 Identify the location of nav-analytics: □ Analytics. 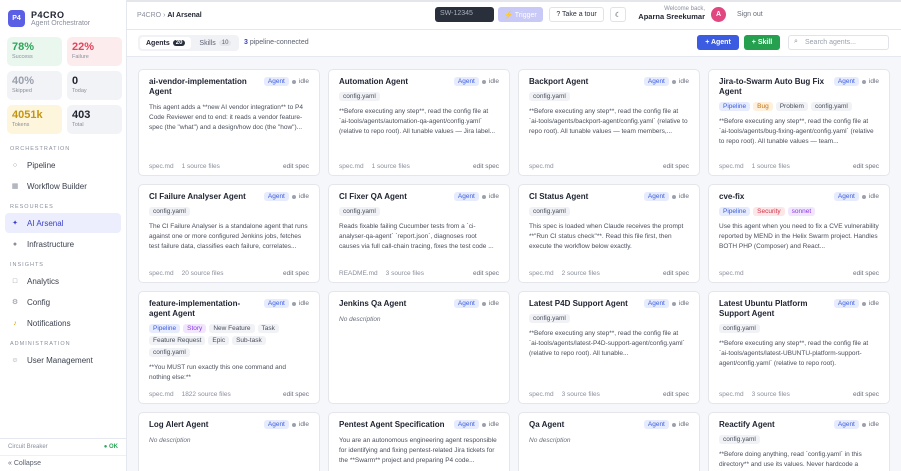
(63, 281).